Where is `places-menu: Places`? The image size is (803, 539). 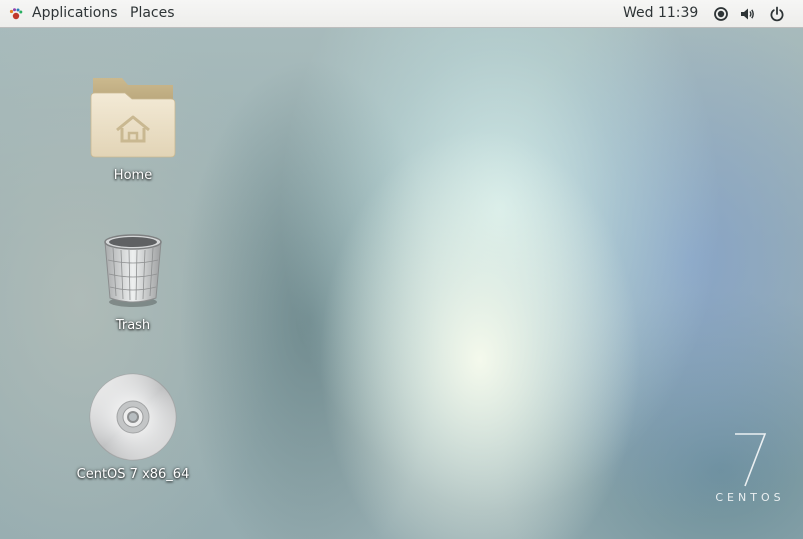 places-menu: Places is located at coordinates (152, 13).